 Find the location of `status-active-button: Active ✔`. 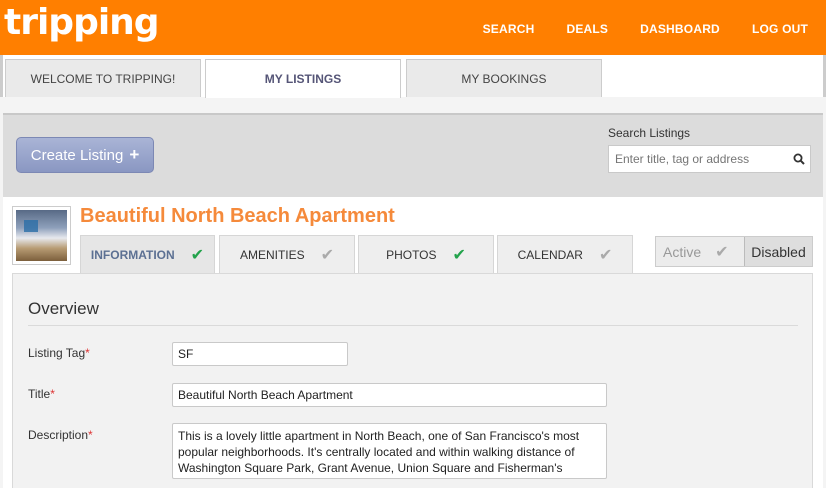

status-active-button: Active ✔ is located at coordinates (700, 251).